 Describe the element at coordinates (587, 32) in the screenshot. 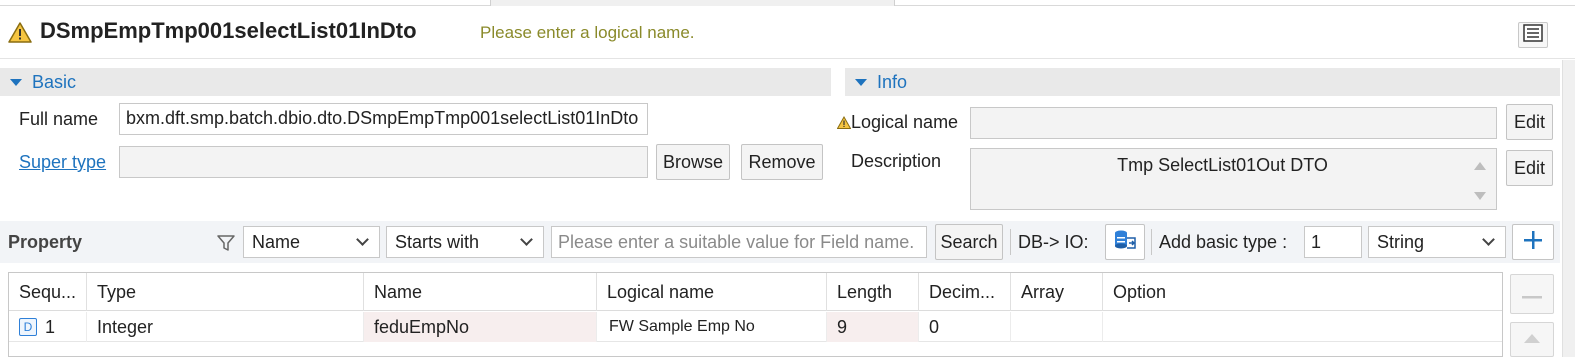

I see `validation-message: Please enter a logical name.` at that location.